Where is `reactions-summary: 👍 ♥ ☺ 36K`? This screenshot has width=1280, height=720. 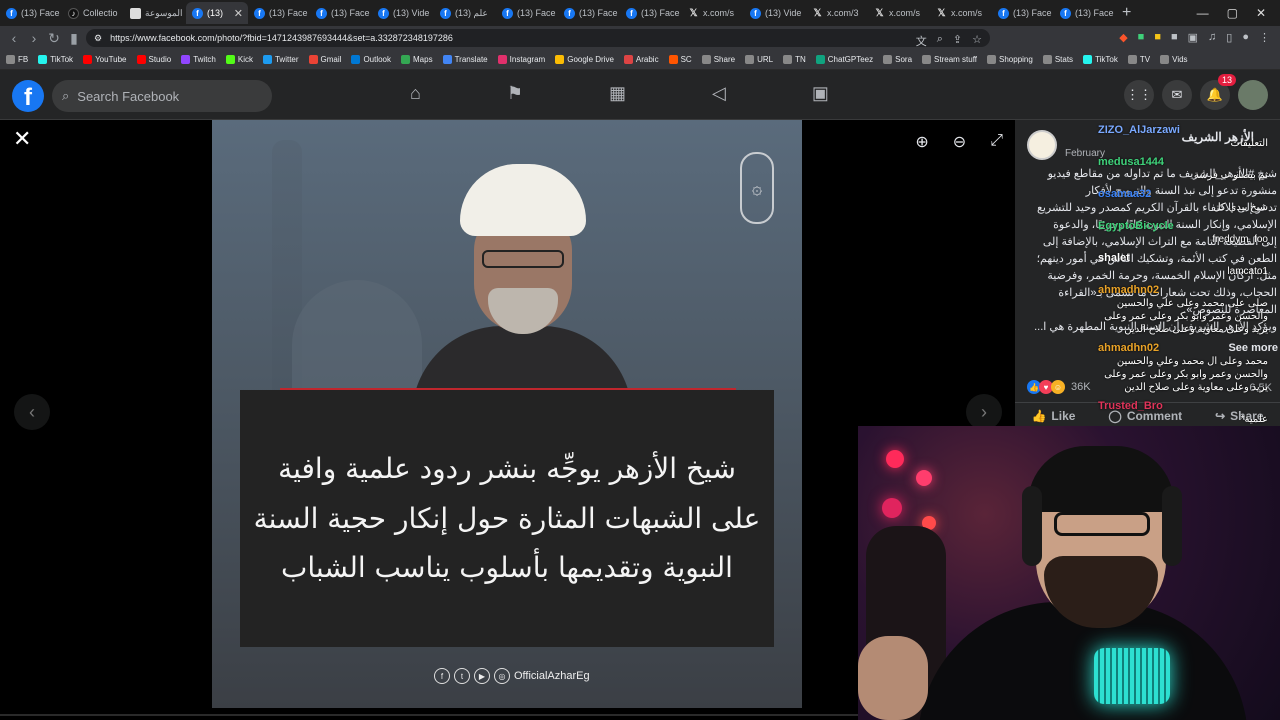
reactions-summary: 👍 ♥ ☺ 36K is located at coordinates (1059, 387).